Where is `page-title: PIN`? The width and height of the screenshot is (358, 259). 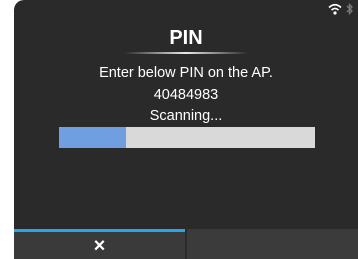
page-title: PIN is located at coordinates (186, 38).